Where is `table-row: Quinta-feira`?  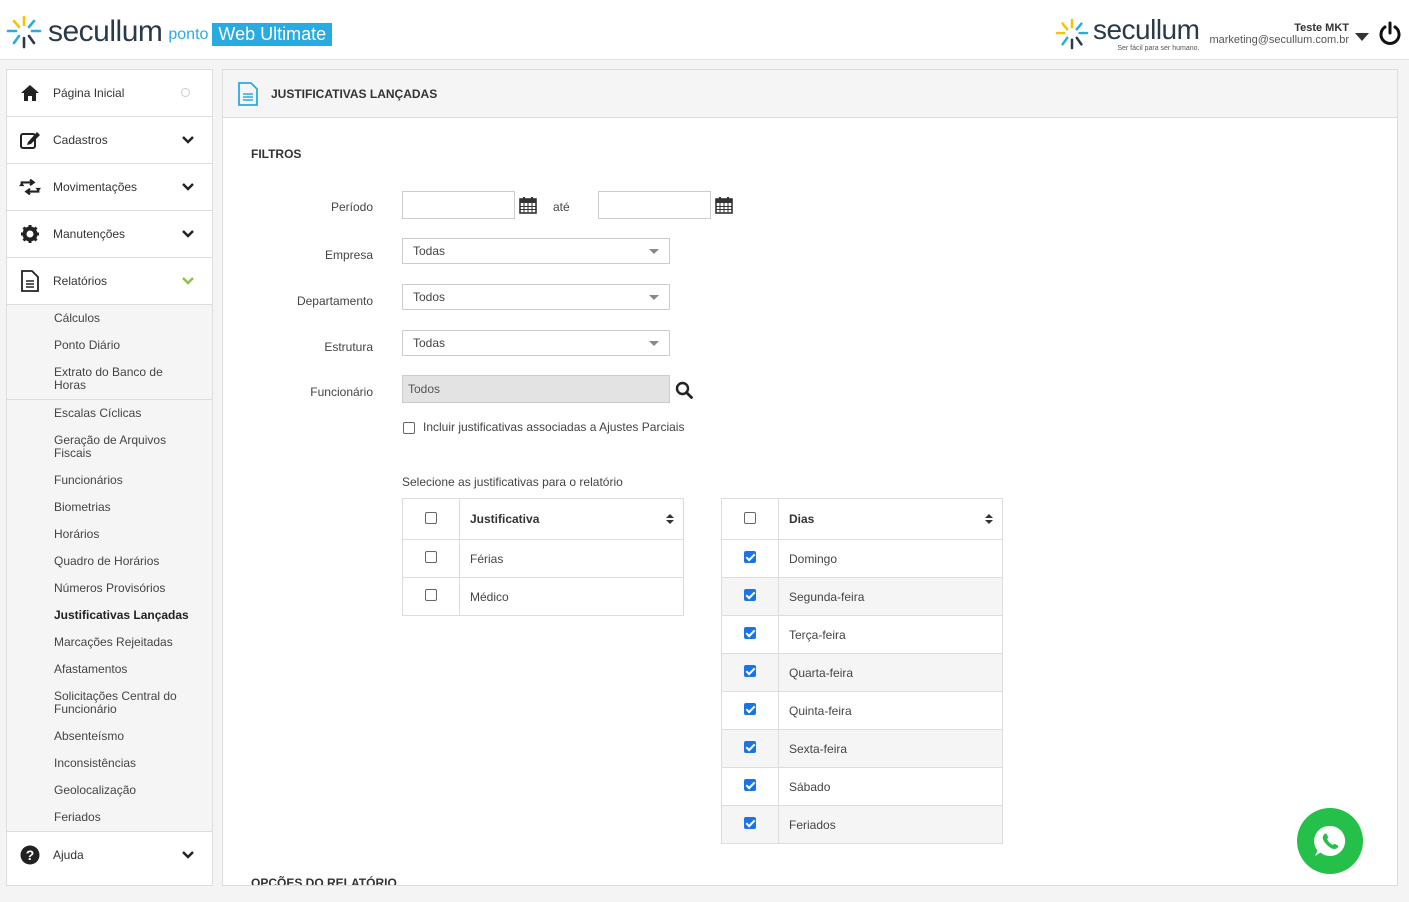
table-row: Quinta-feira is located at coordinates (862, 710).